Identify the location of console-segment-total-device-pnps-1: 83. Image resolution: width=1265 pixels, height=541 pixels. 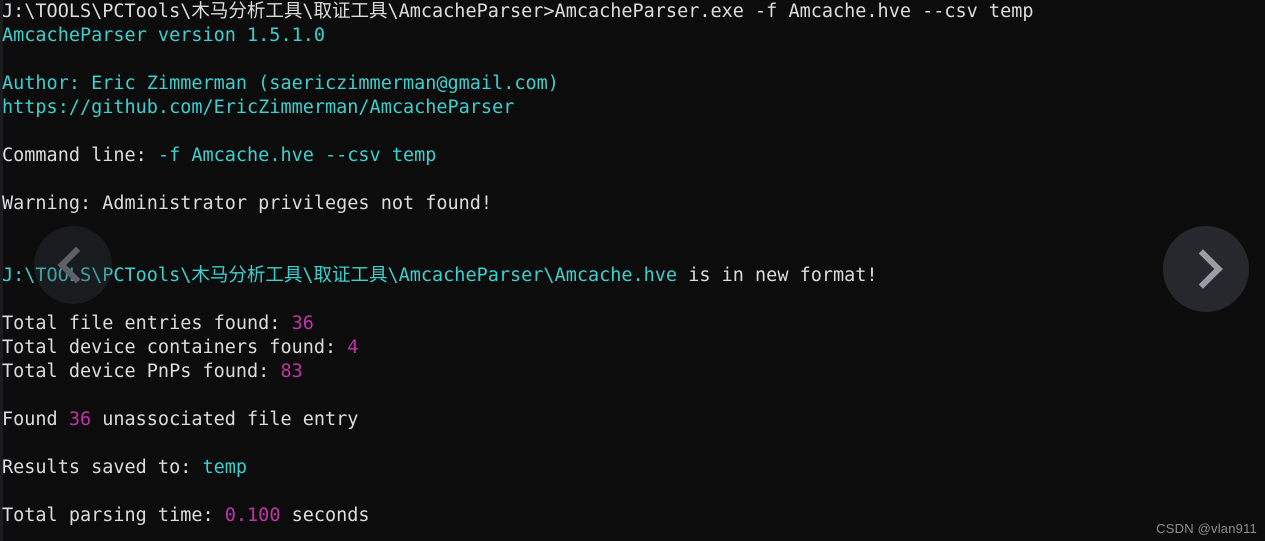
(291, 371).